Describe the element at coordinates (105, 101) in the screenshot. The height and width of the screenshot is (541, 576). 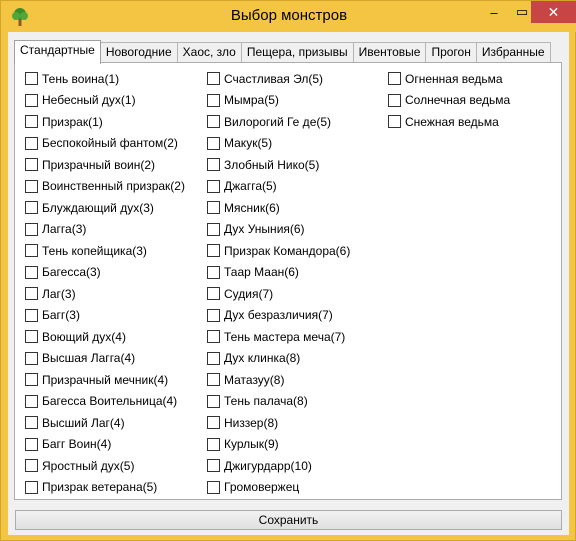
I see `monster-checkbox-item: Небесный дух(1)` at that location.